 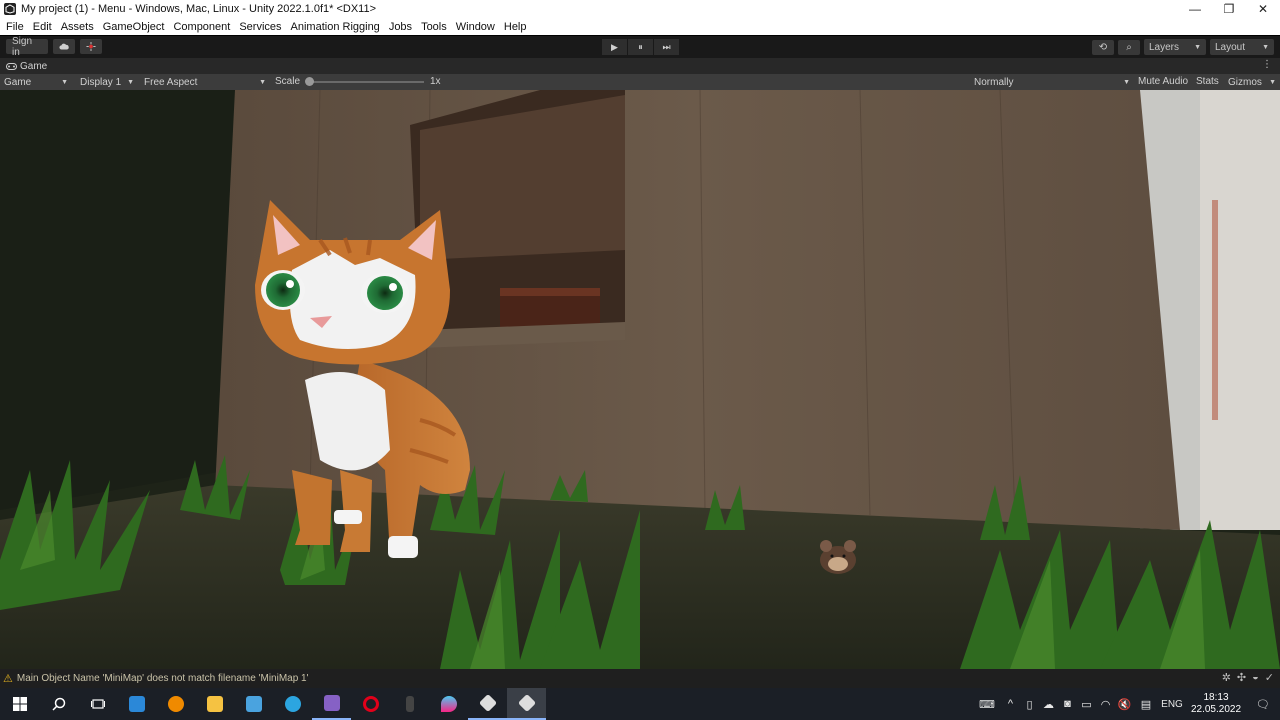 I want to click on file-explorer-icon, so click(x=214, y=704).